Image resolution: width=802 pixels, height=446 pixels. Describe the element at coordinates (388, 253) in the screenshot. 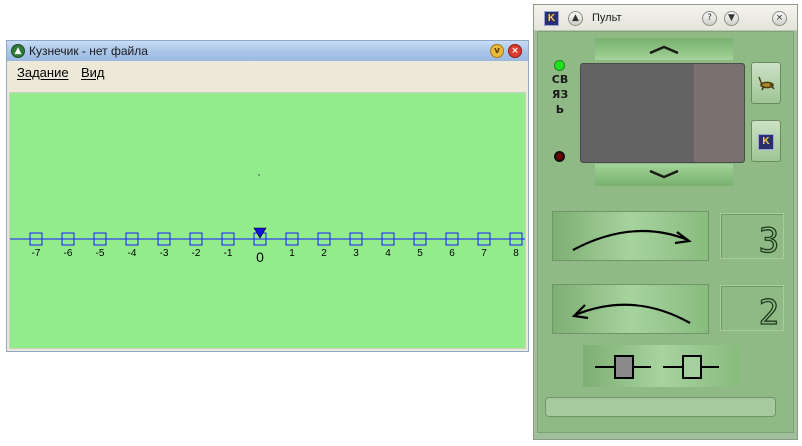

I see `tick-label: 4` at that location.